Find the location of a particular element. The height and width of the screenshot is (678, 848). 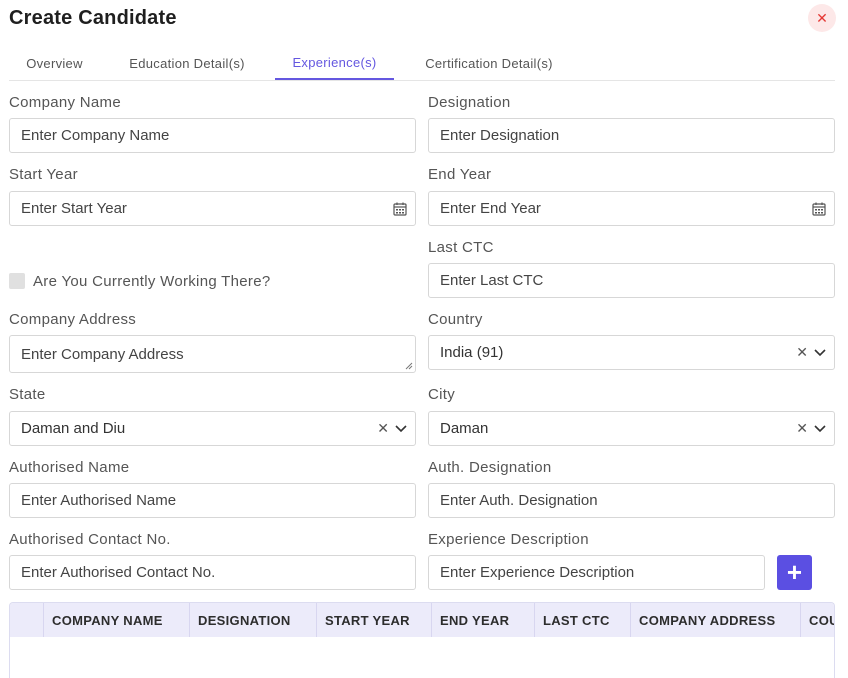

end-year-placeholder: Enter End Year is located at coordinates (490, 208).